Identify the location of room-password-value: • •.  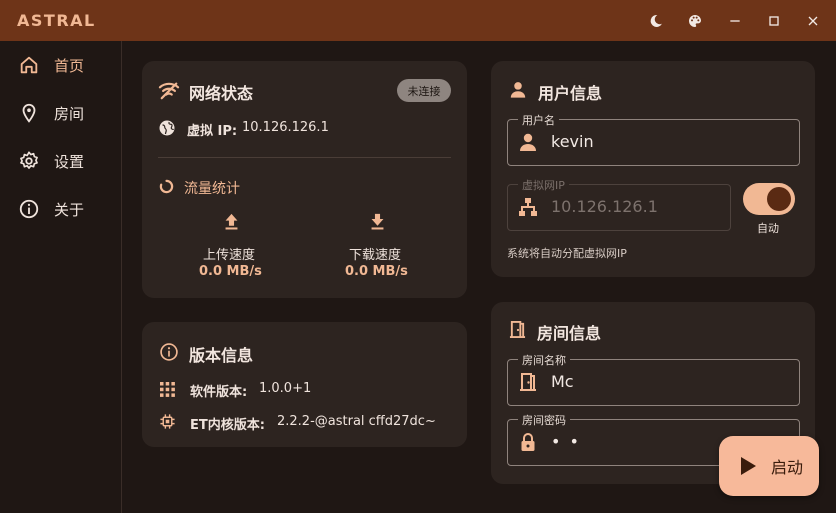
(566, 441).